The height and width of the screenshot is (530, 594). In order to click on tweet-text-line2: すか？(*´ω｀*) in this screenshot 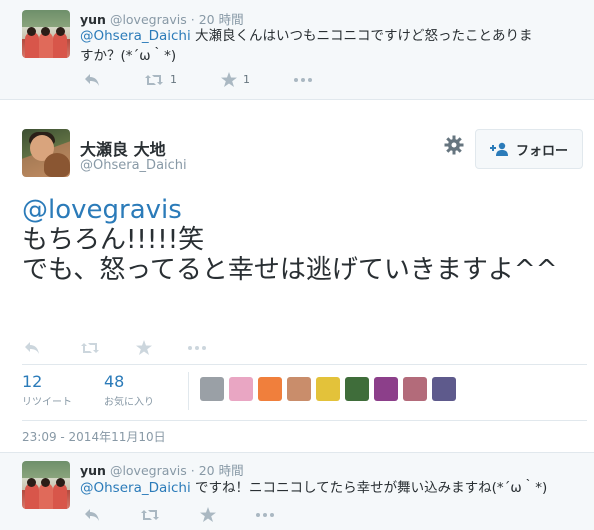, I will do `click(128, 56)`.